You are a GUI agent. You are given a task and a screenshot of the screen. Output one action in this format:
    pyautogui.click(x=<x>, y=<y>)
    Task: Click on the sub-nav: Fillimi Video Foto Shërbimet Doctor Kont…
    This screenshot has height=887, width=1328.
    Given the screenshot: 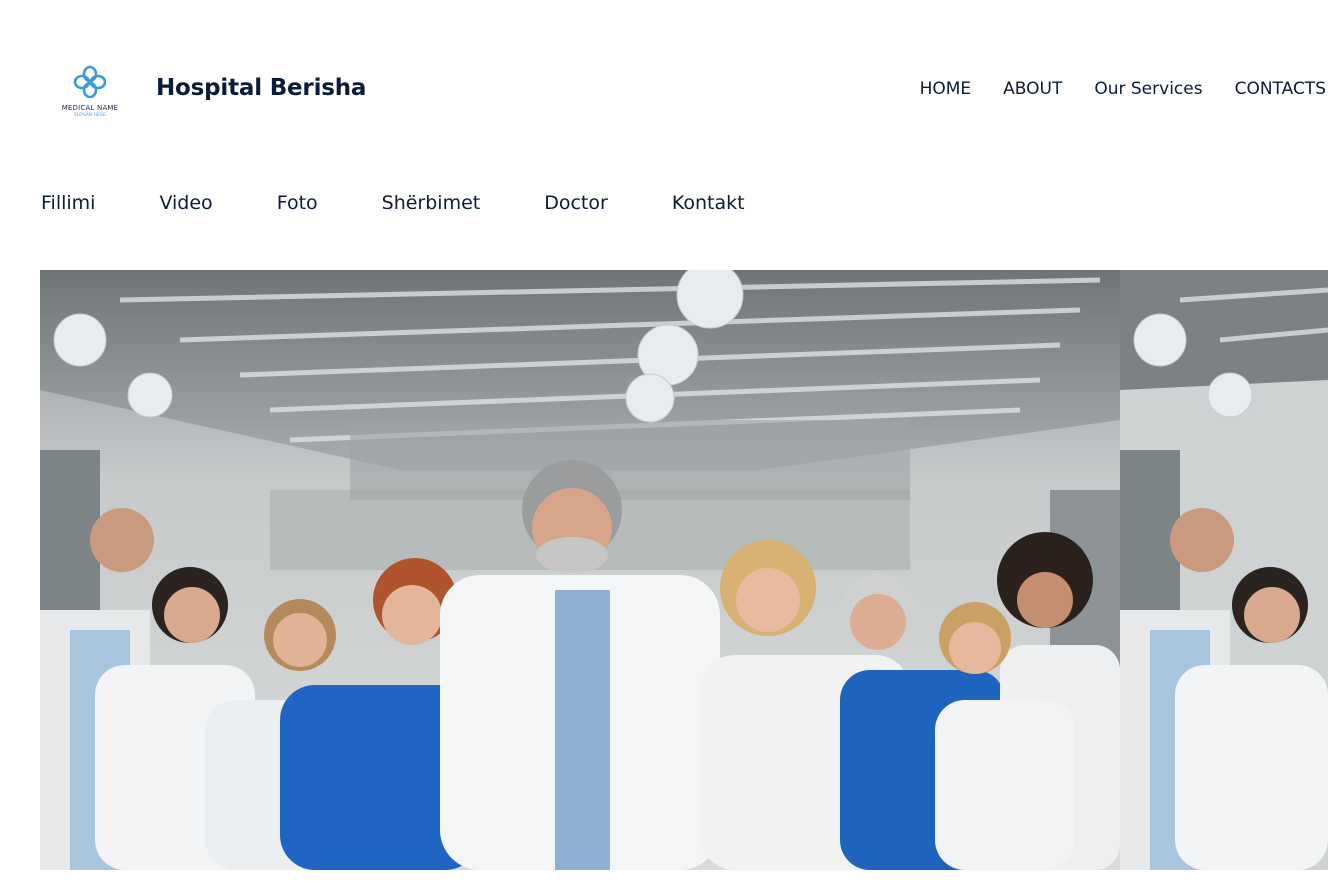 What is the action you would take?
    pyautogui.click(x=393, y=203)
    